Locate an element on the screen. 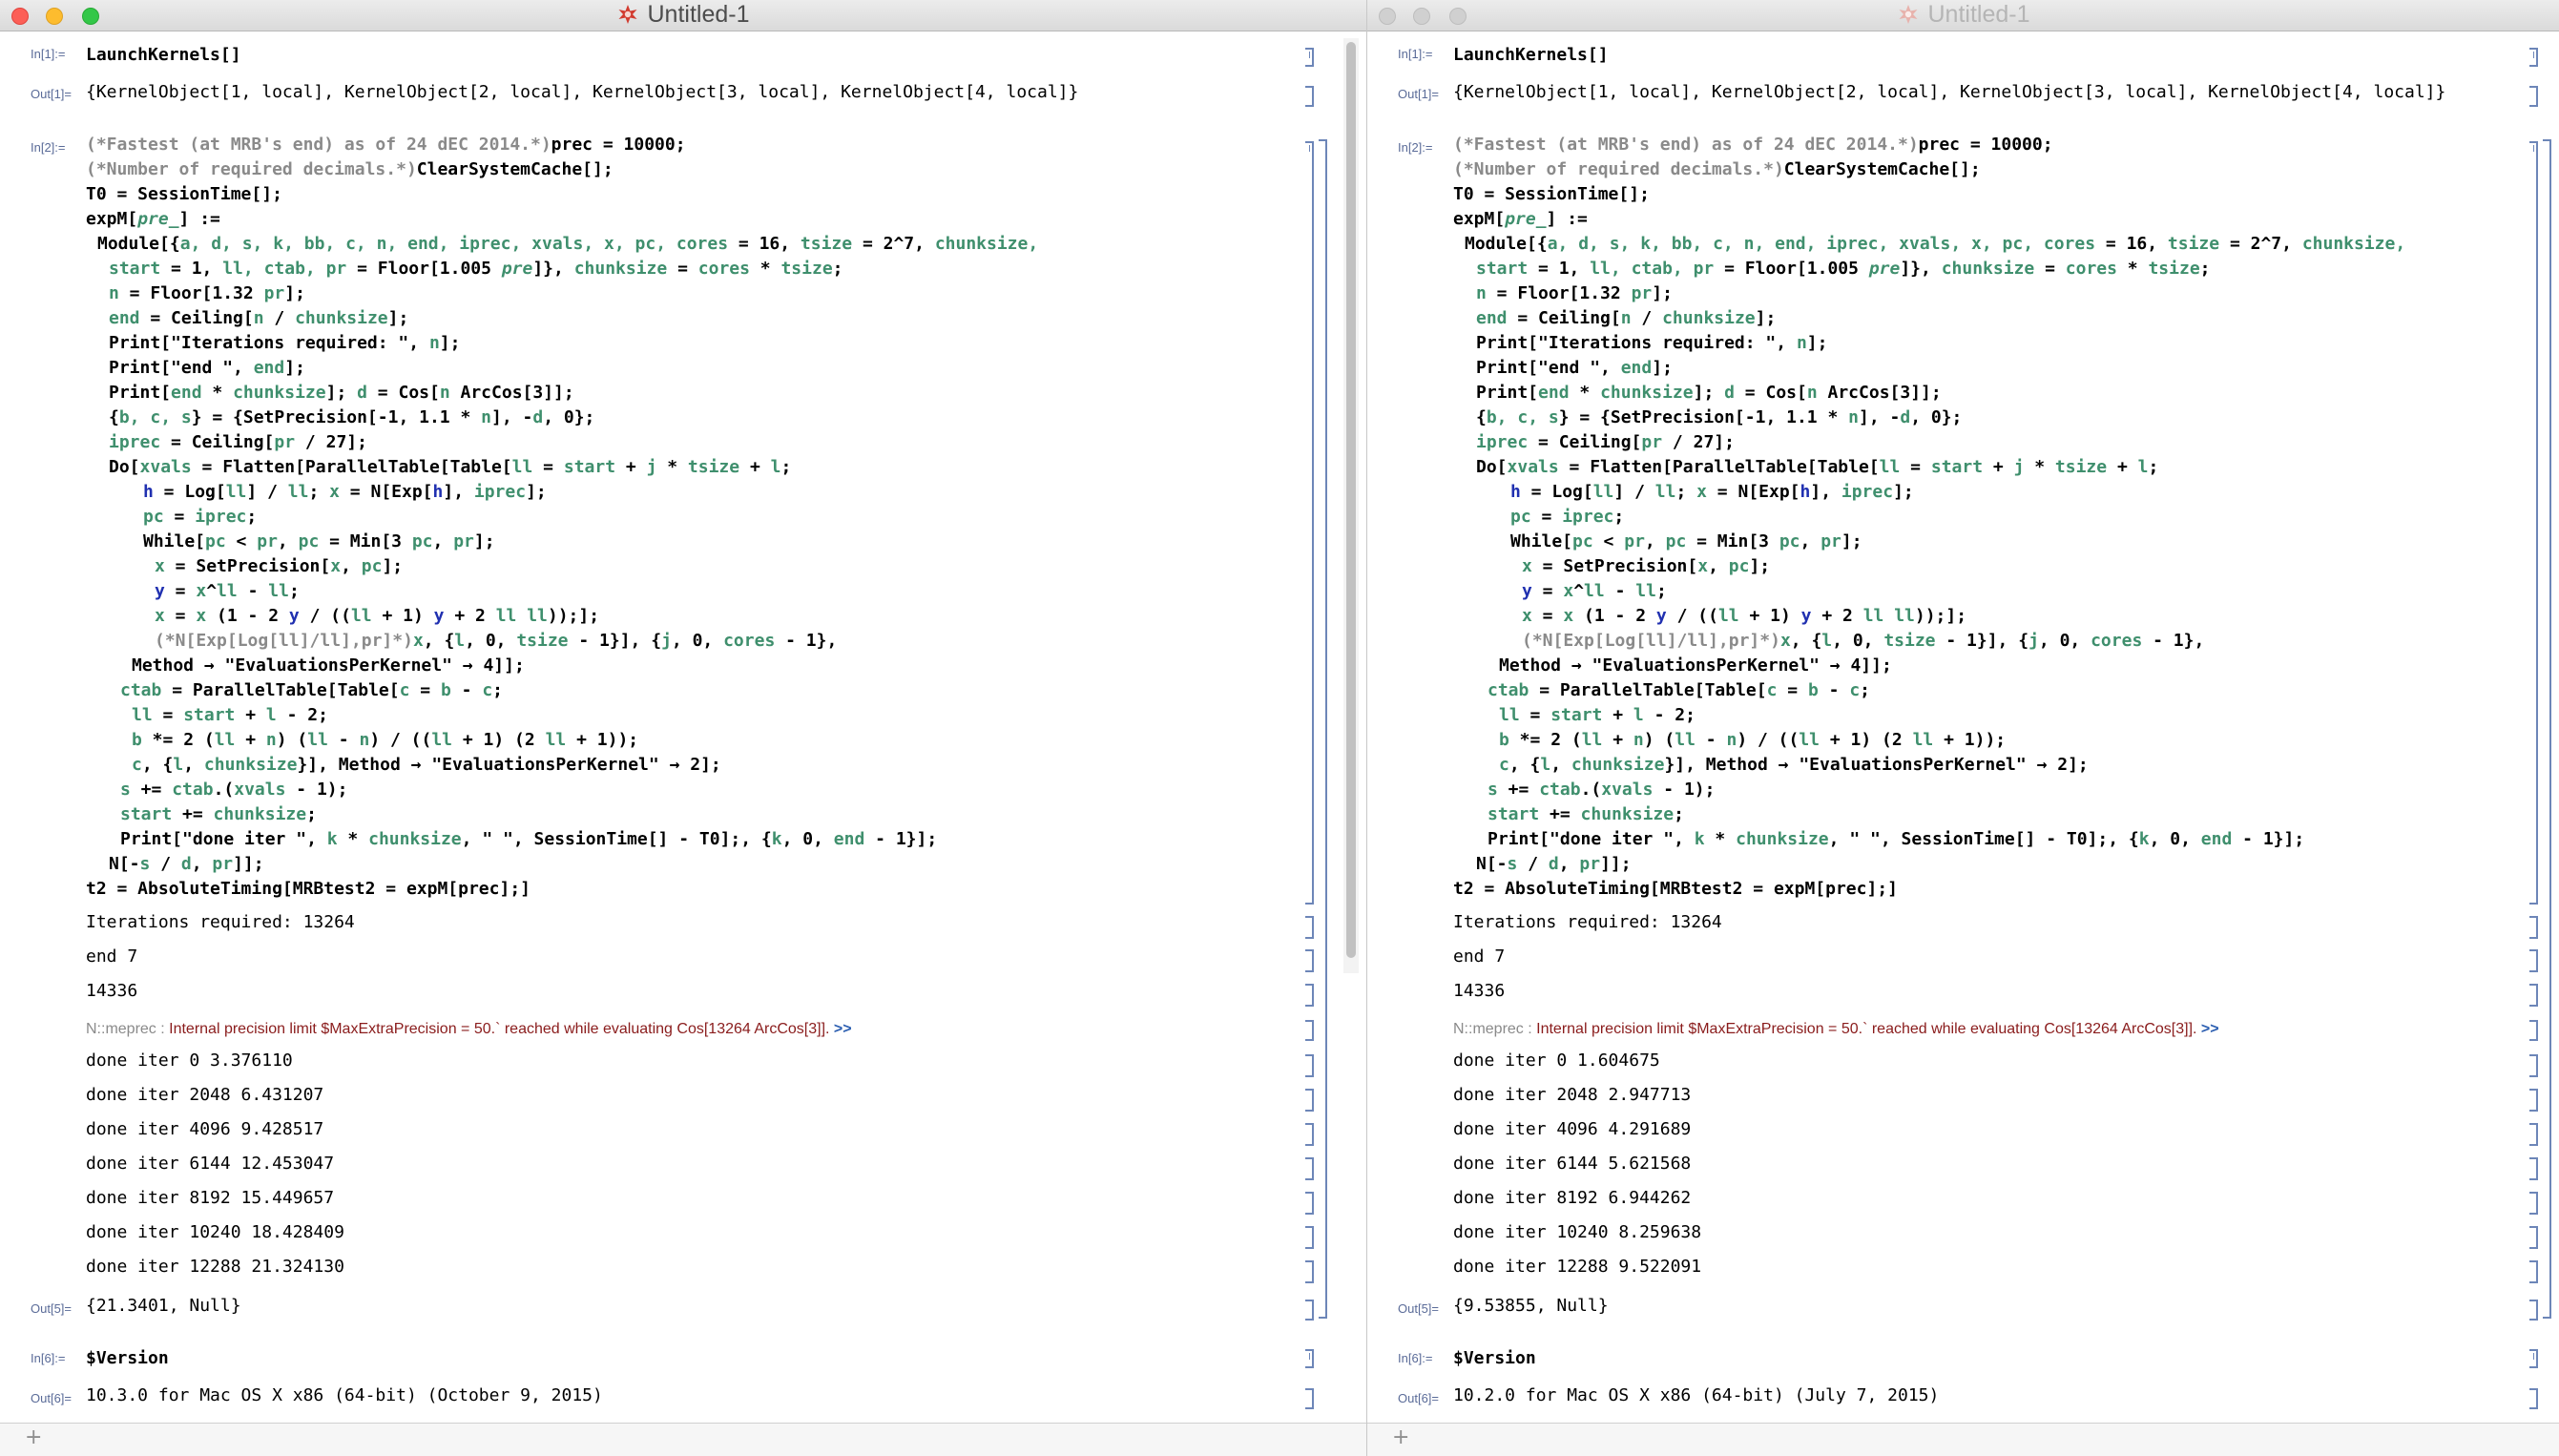 This screenshot has height=1456, width=2559. code-token: * is located at coordinates (2040, 467).